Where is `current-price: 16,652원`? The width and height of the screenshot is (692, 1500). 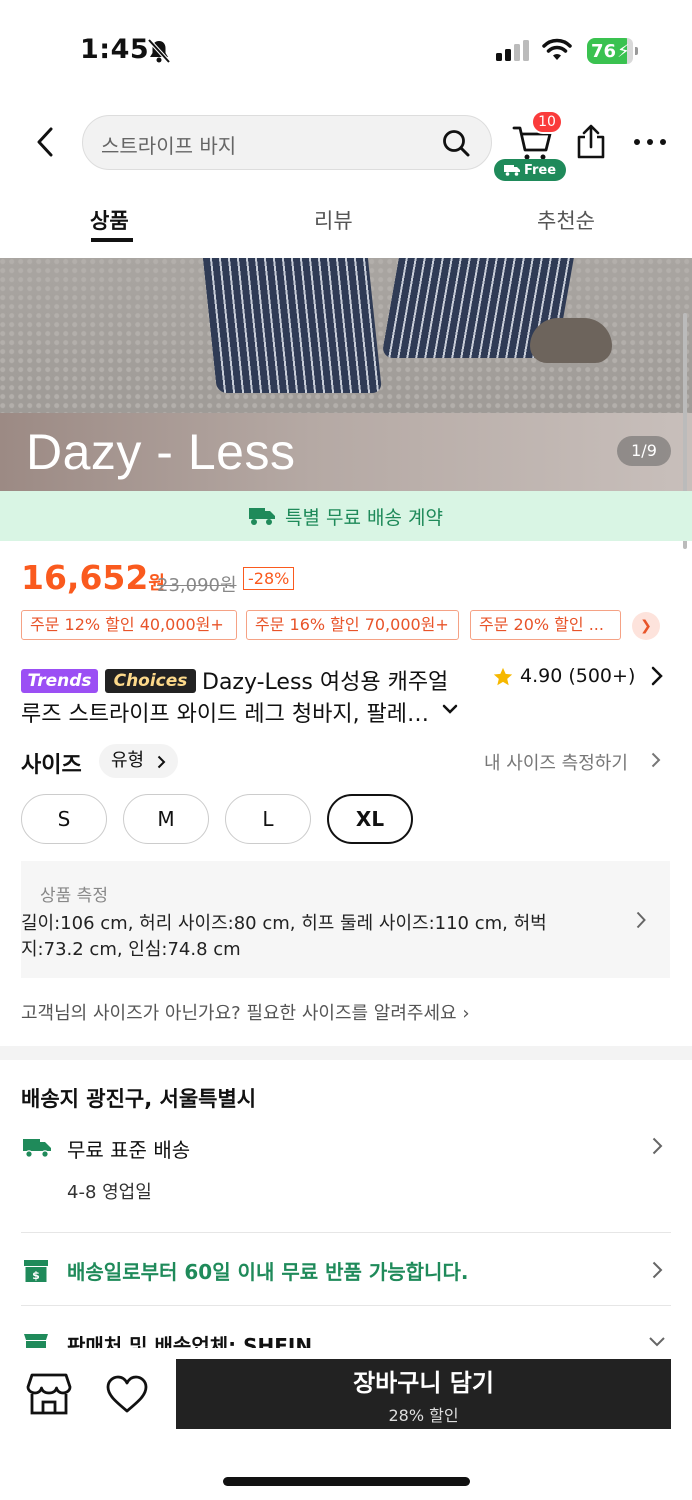 current-price: 16,652원 is located at coordinates (93, 577).